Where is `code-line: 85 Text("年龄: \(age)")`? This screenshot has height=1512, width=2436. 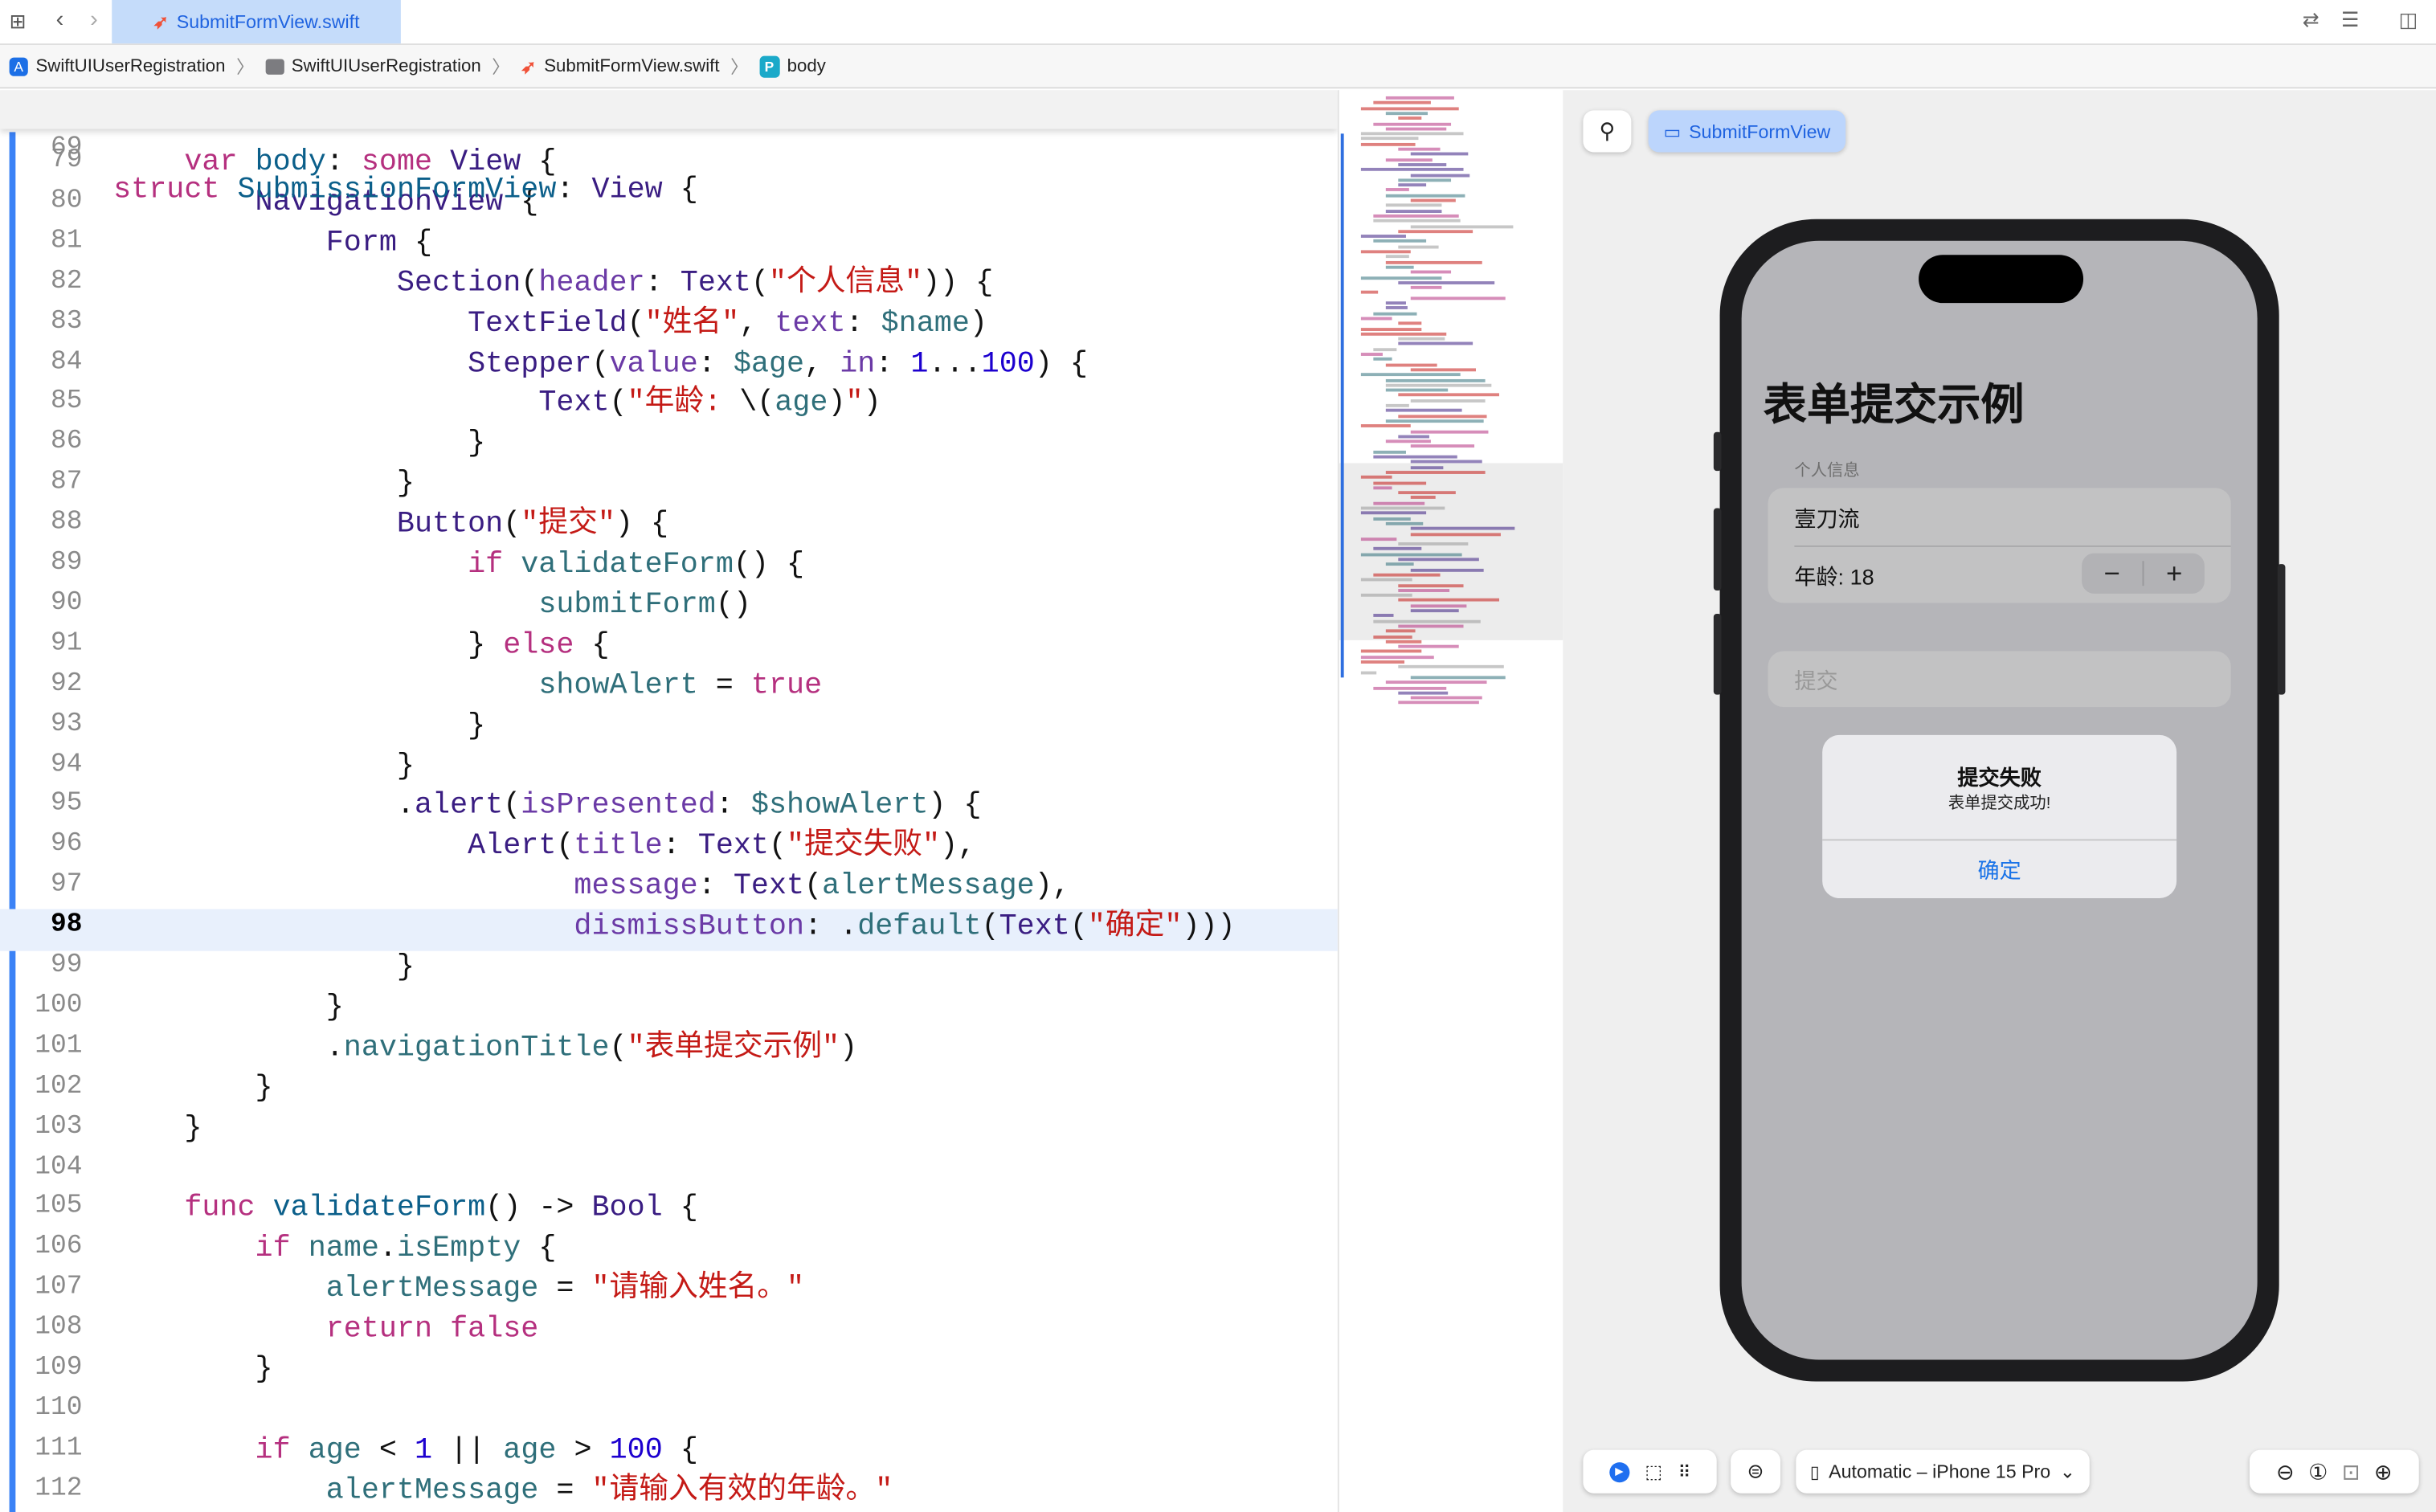
code-line: 85 Text("年龄: \(age)") is located at coordinates (669, 403).